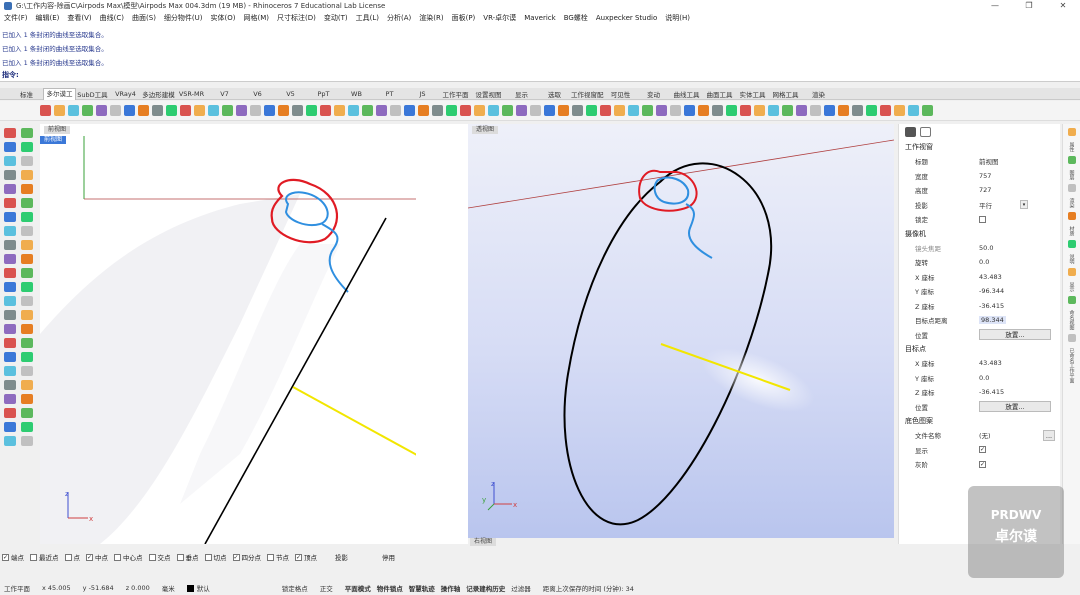  What do you see at coordinates (982, 219) in the screenshot?
I see `lock-checkbox` at bounding box center [982, 219].